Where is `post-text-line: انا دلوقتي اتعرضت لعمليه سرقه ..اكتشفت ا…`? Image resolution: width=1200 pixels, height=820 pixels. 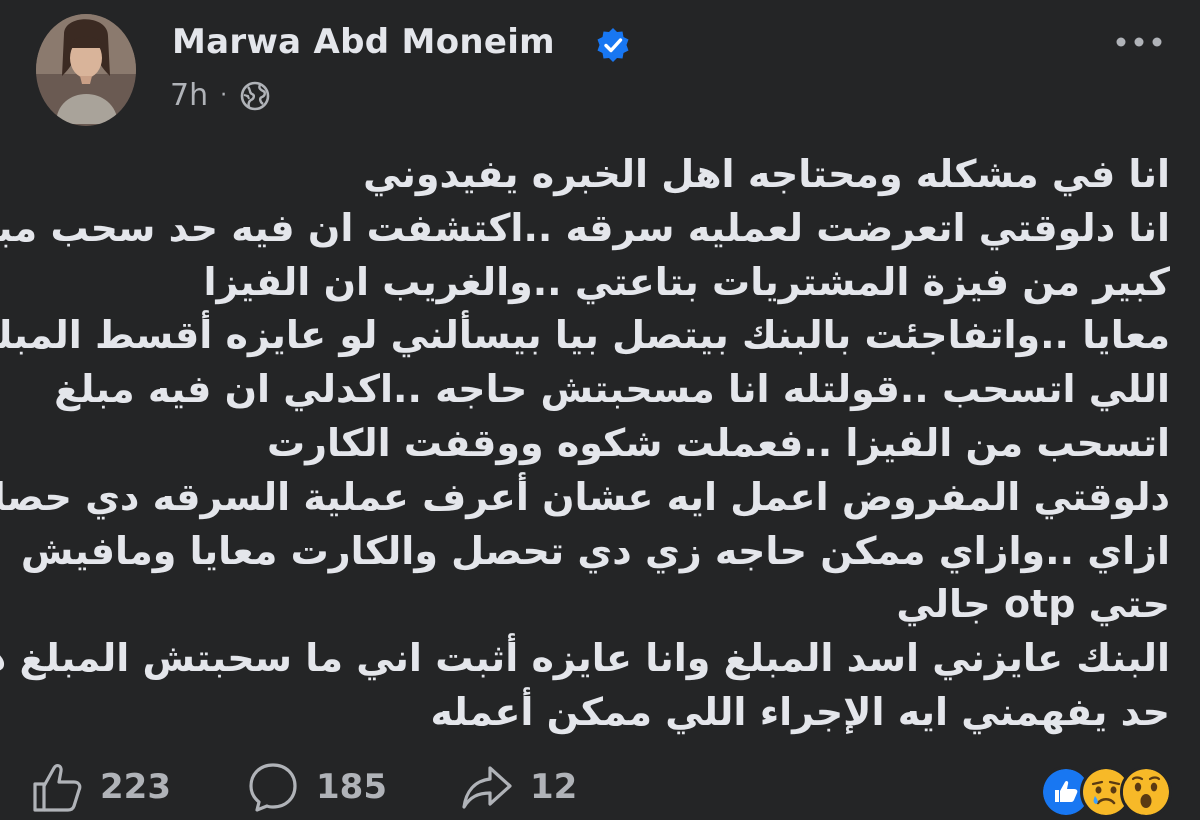 post-text-line: انا دلوقتي اتعرضت لعمليه سرقه ..اكتشفت ا… is located at coordinates (585, 227).